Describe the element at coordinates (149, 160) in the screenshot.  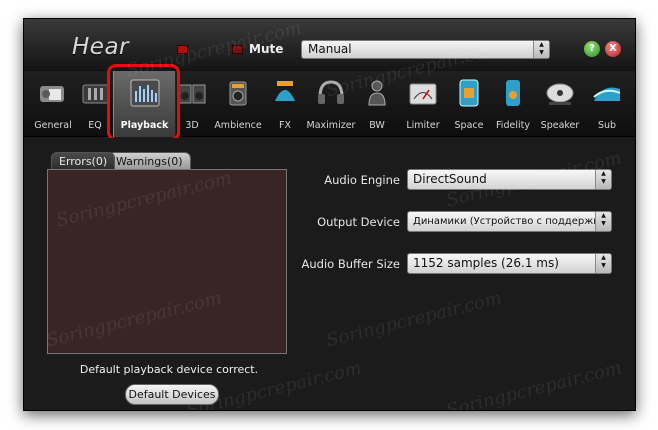
I see `tab-warnings: Warnings(0)` at that location.